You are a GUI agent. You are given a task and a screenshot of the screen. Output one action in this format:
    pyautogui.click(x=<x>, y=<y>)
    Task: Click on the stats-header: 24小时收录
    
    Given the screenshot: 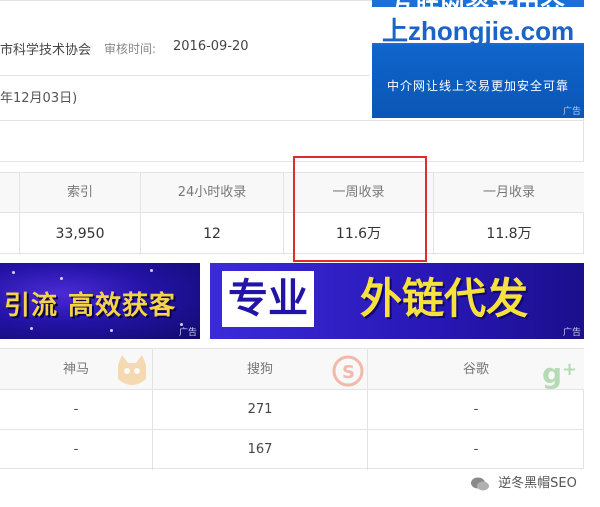 What is the action you would take?
    pyautogui.click(x=212, y=193)
    